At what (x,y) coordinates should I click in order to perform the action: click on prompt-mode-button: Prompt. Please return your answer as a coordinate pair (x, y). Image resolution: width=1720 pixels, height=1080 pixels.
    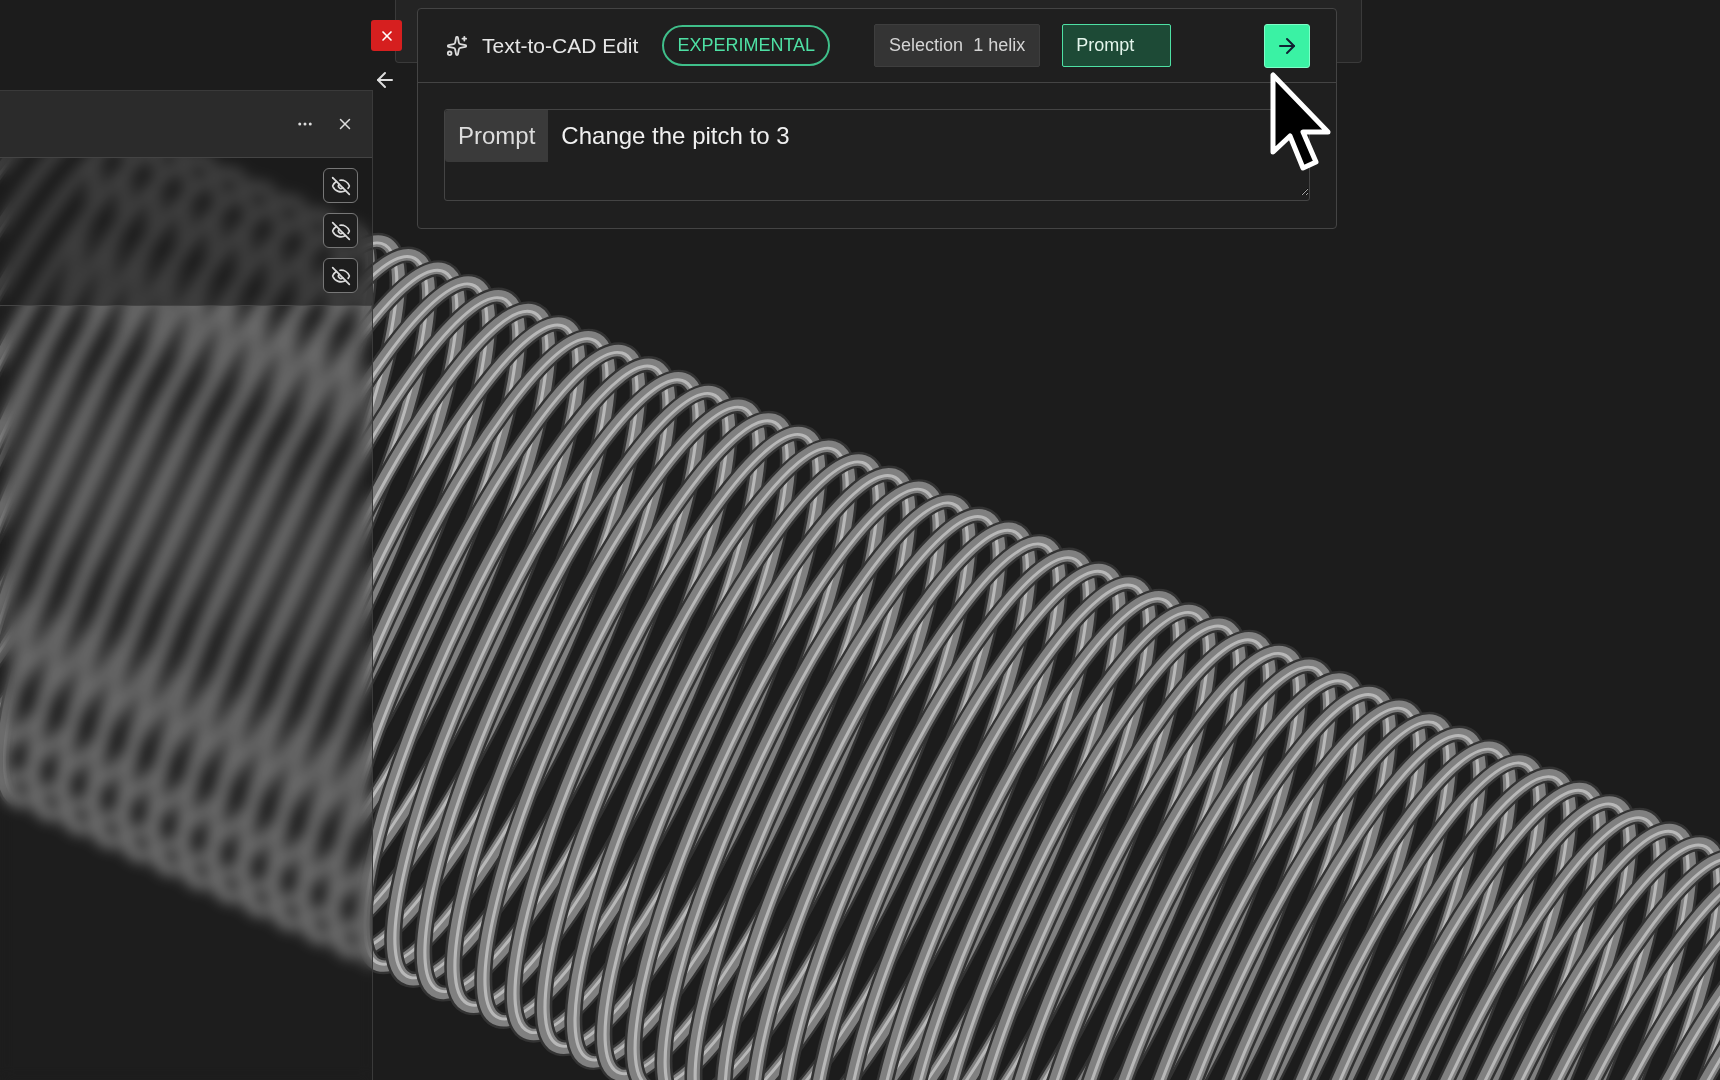
    Looking at the image, I should click on (1117, 45).